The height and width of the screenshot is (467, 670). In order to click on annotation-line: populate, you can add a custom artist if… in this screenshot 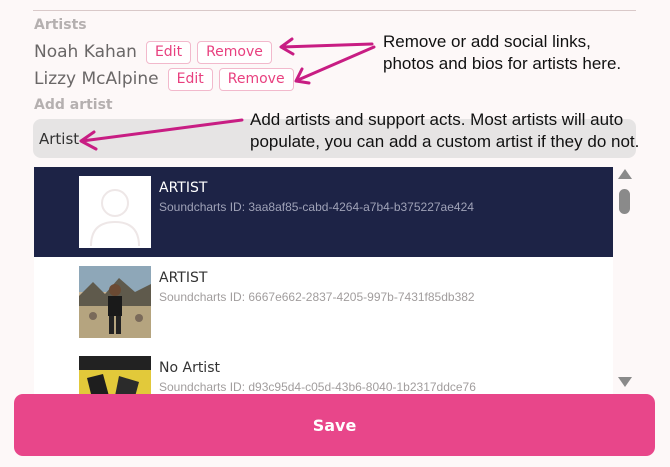, I will do `click(445, 141)`.